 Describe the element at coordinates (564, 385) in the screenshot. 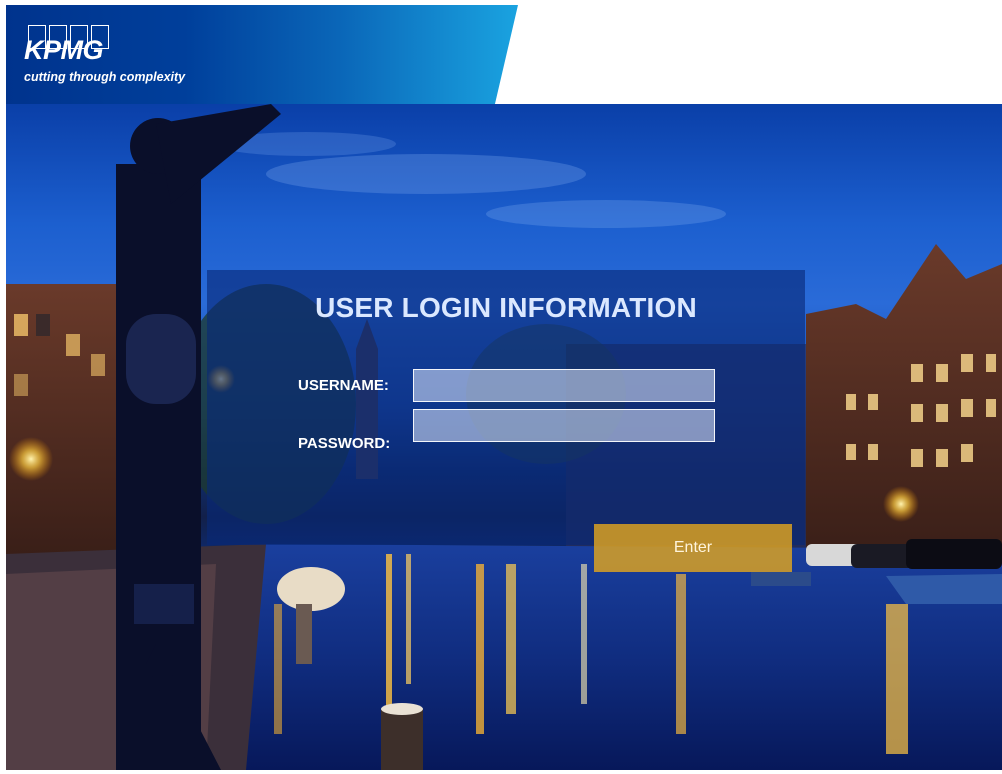

I see `username-input` at that location.